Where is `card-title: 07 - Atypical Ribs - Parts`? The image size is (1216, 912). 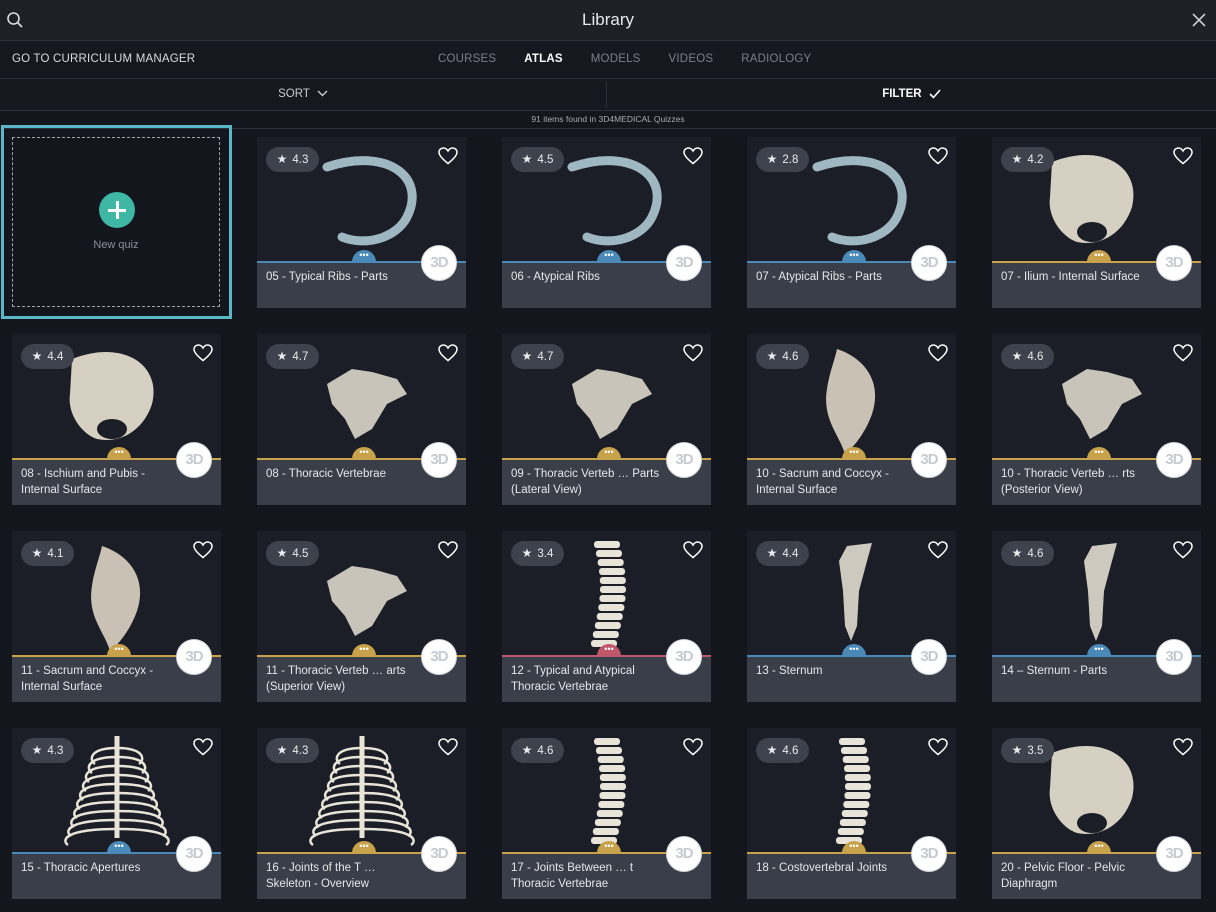
card-title: 07 - Atypical Ribs - Parts is located at coordinates (819, 277).